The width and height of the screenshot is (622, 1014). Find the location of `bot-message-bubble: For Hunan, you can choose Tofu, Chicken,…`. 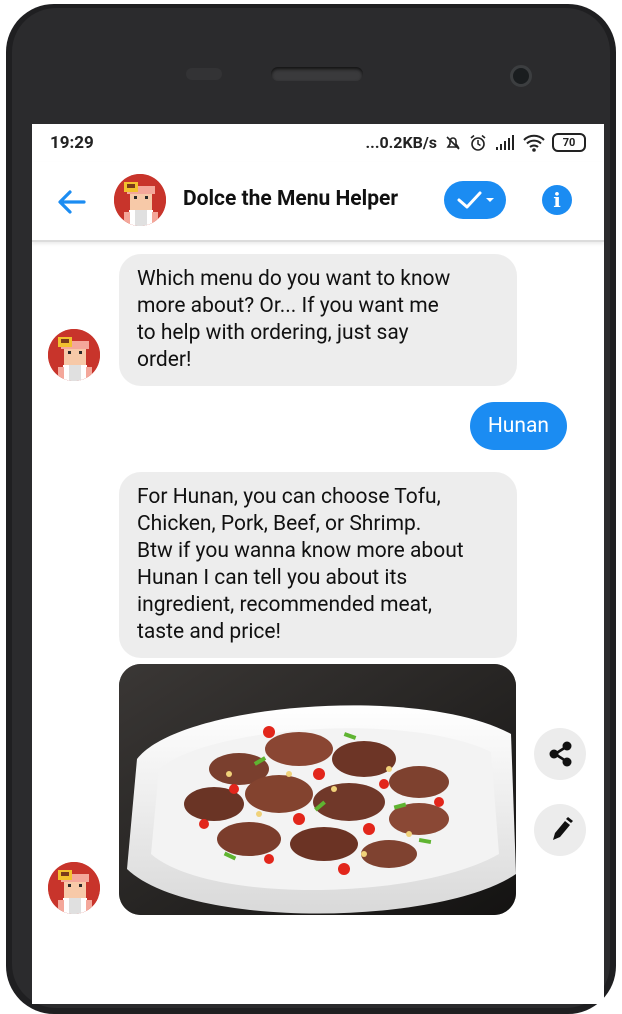

bot-message-bubble: For Hunan, you can choose Tofu, Chicken,… is located at coordinates (318, 565).